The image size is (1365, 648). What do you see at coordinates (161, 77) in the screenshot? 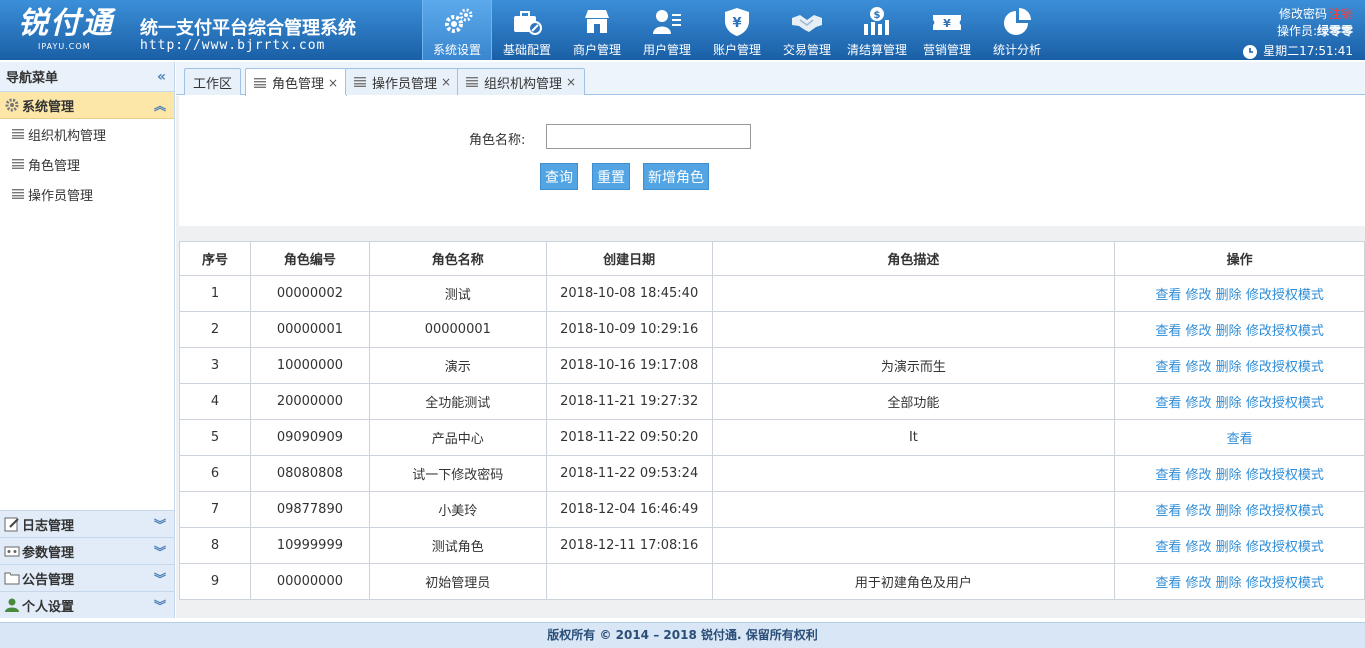
I see `sidebar-collapse-icon: «` at bounding box center [161, 77].